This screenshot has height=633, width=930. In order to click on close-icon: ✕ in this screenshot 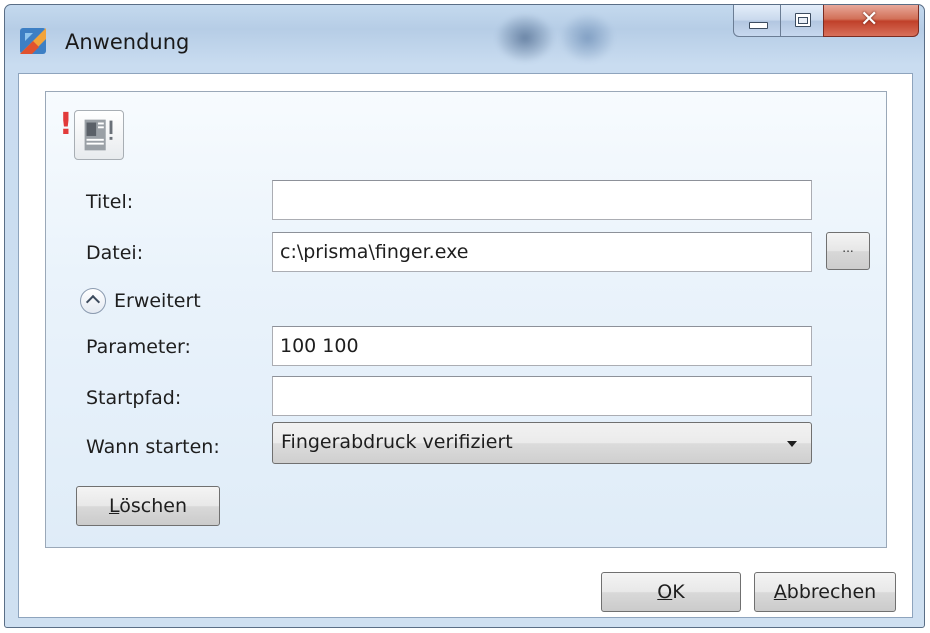, I will do `click(869, 19)`.